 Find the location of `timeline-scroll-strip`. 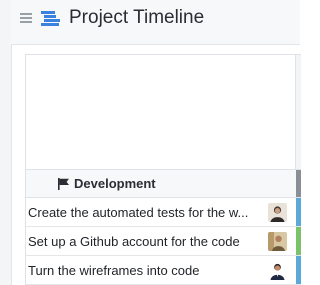

timeline-scroll-strip is located at coordinates (298, 112).